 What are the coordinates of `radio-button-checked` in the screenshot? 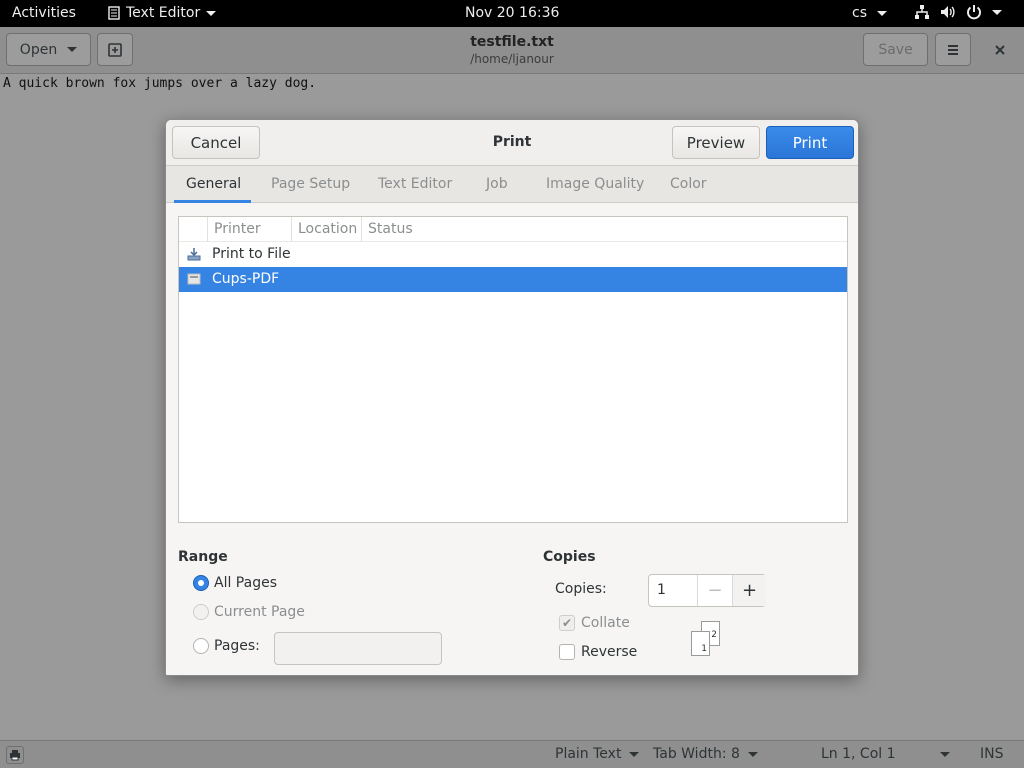 It's located at (201, 583).